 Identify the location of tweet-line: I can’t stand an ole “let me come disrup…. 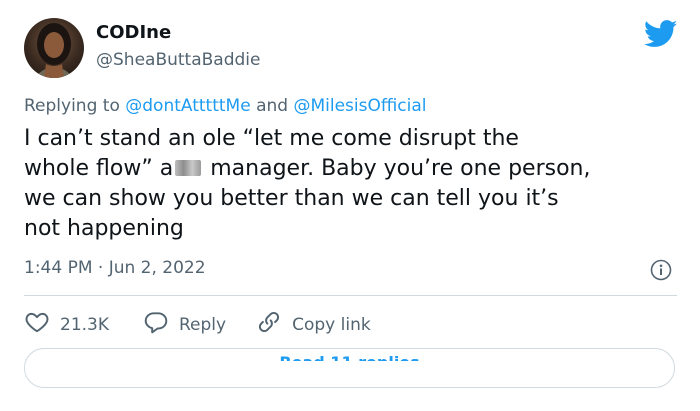
(271, 138).